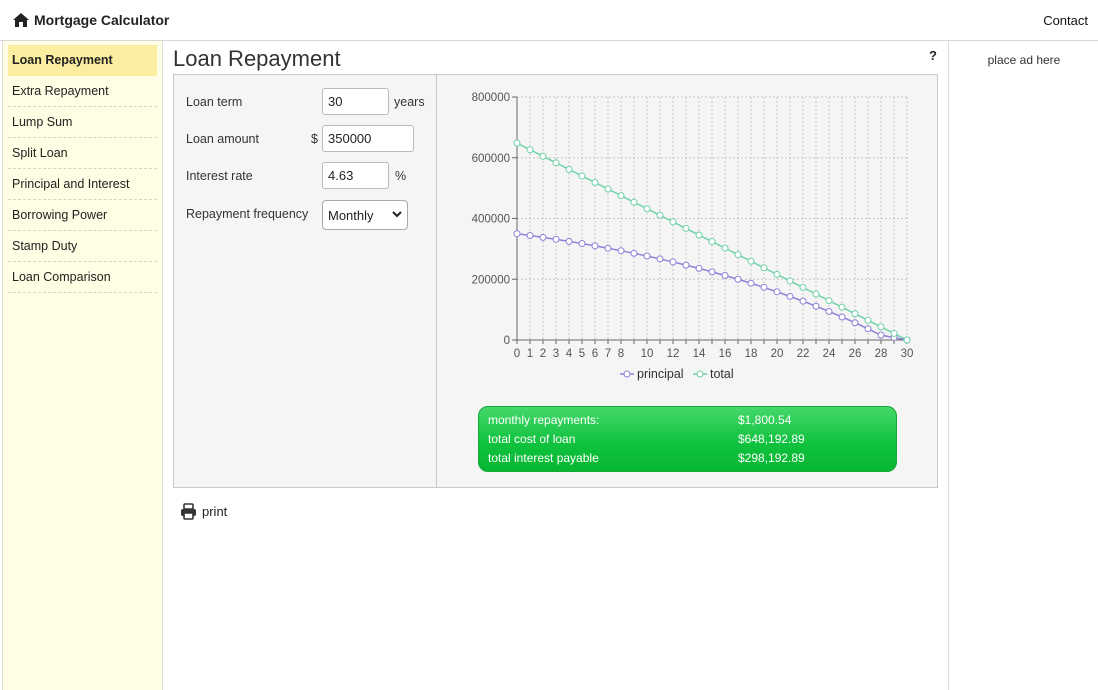 Image resolution: width=1098 pixels, height=690 pixels. I want to click on loan-term-label: Loan term, so click(214, 102).